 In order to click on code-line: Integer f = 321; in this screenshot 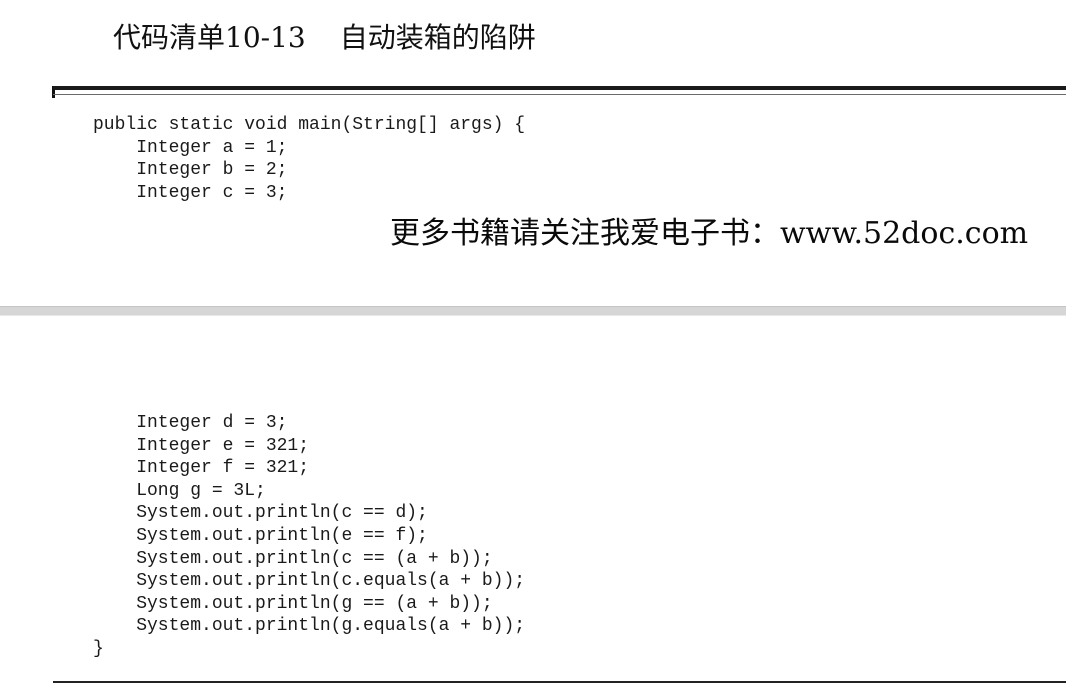, I will do `click(201, 468)`.